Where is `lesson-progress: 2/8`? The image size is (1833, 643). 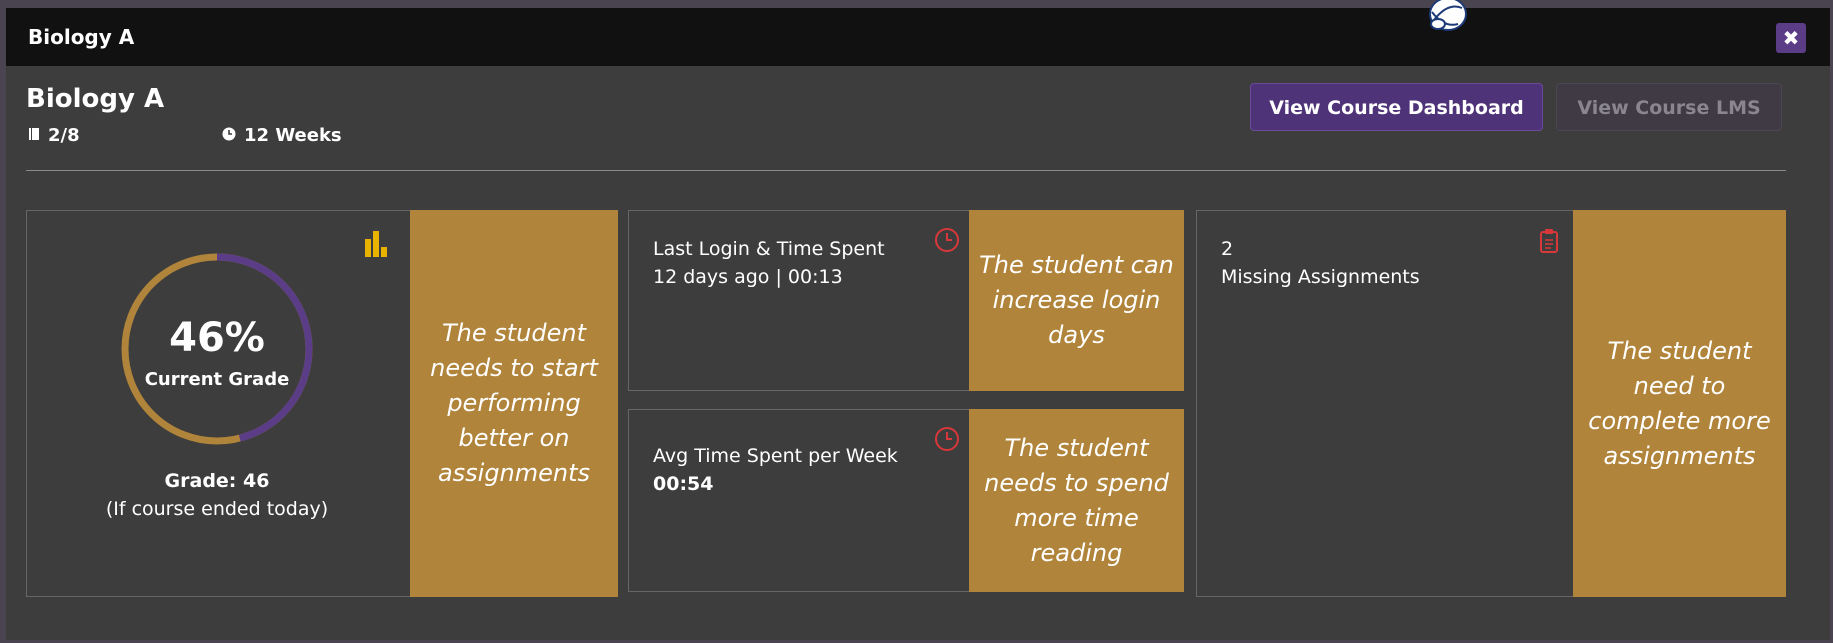
lesson-progress: 2/8 is located at coordinates (54, 135).